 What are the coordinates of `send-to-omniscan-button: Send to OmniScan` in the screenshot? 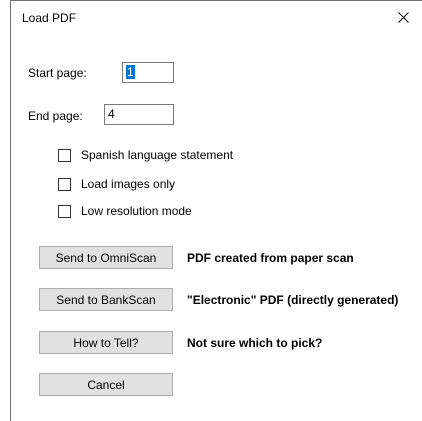 It's located at (106, 257).